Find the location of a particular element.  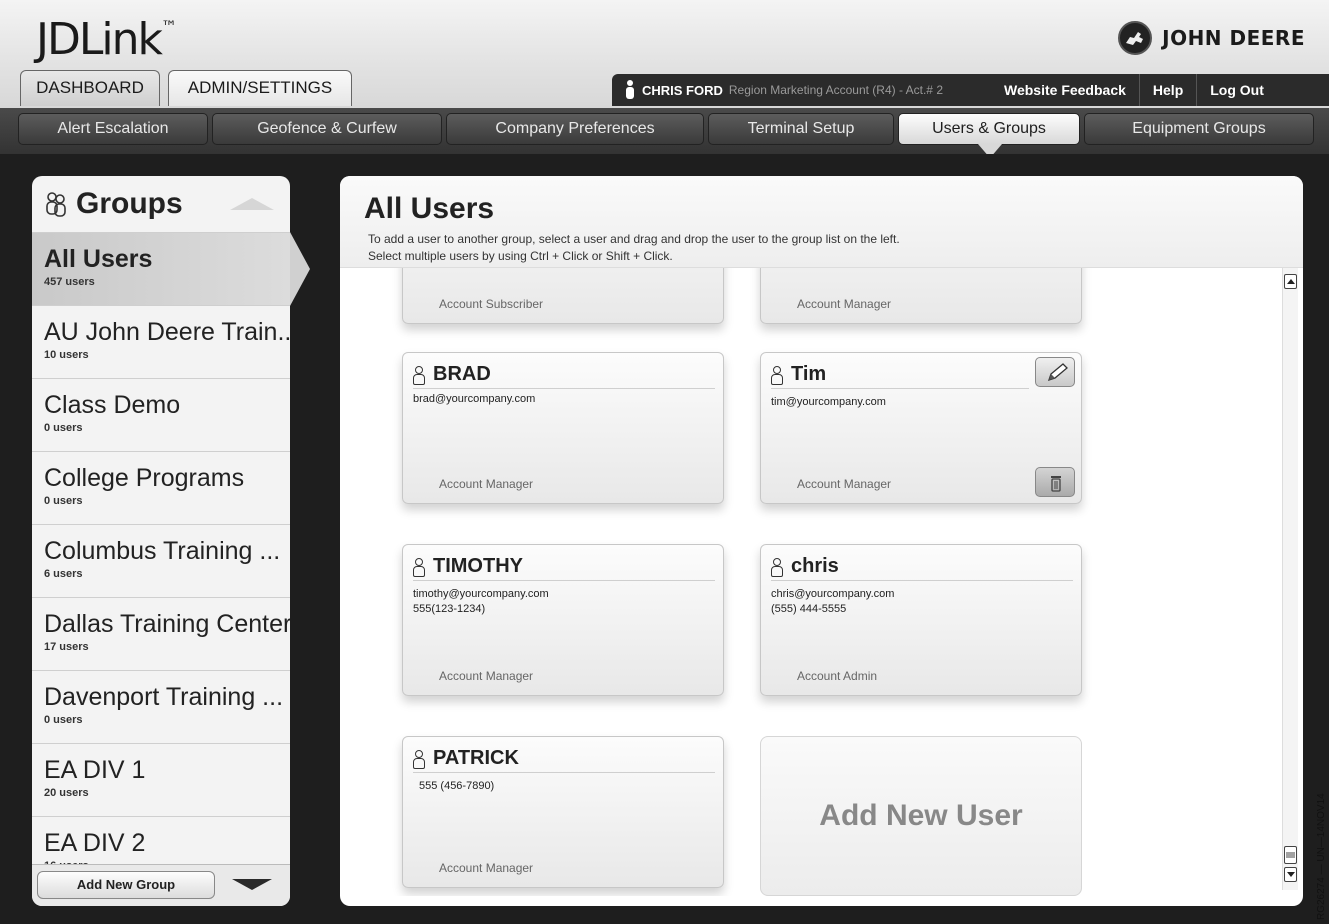

group-item-dallas-training: Dallas Training Center 17 users is located at coordinates (161, 633).